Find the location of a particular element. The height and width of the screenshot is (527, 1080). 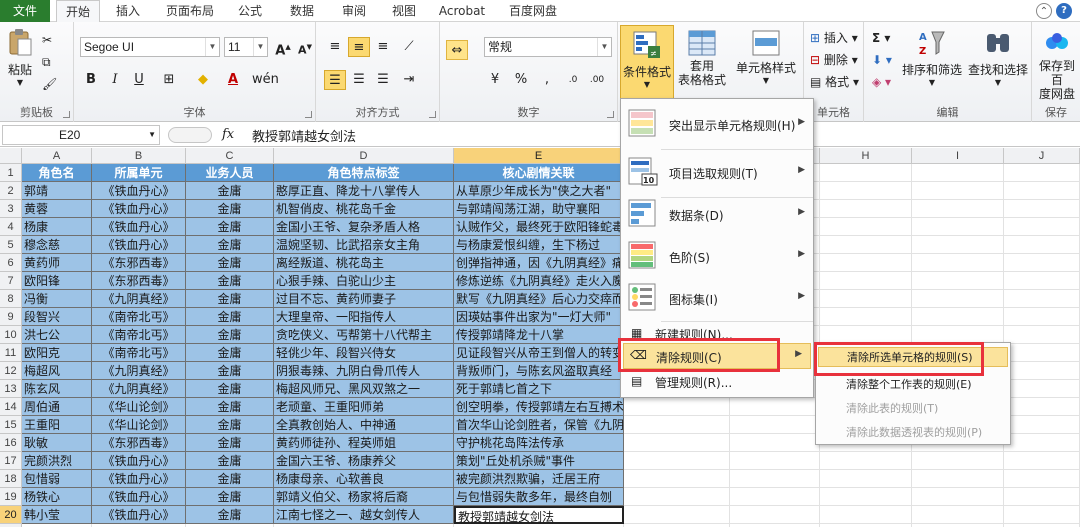

table-header-cell: 角色特点标签 is located at coordinates (364, 173).